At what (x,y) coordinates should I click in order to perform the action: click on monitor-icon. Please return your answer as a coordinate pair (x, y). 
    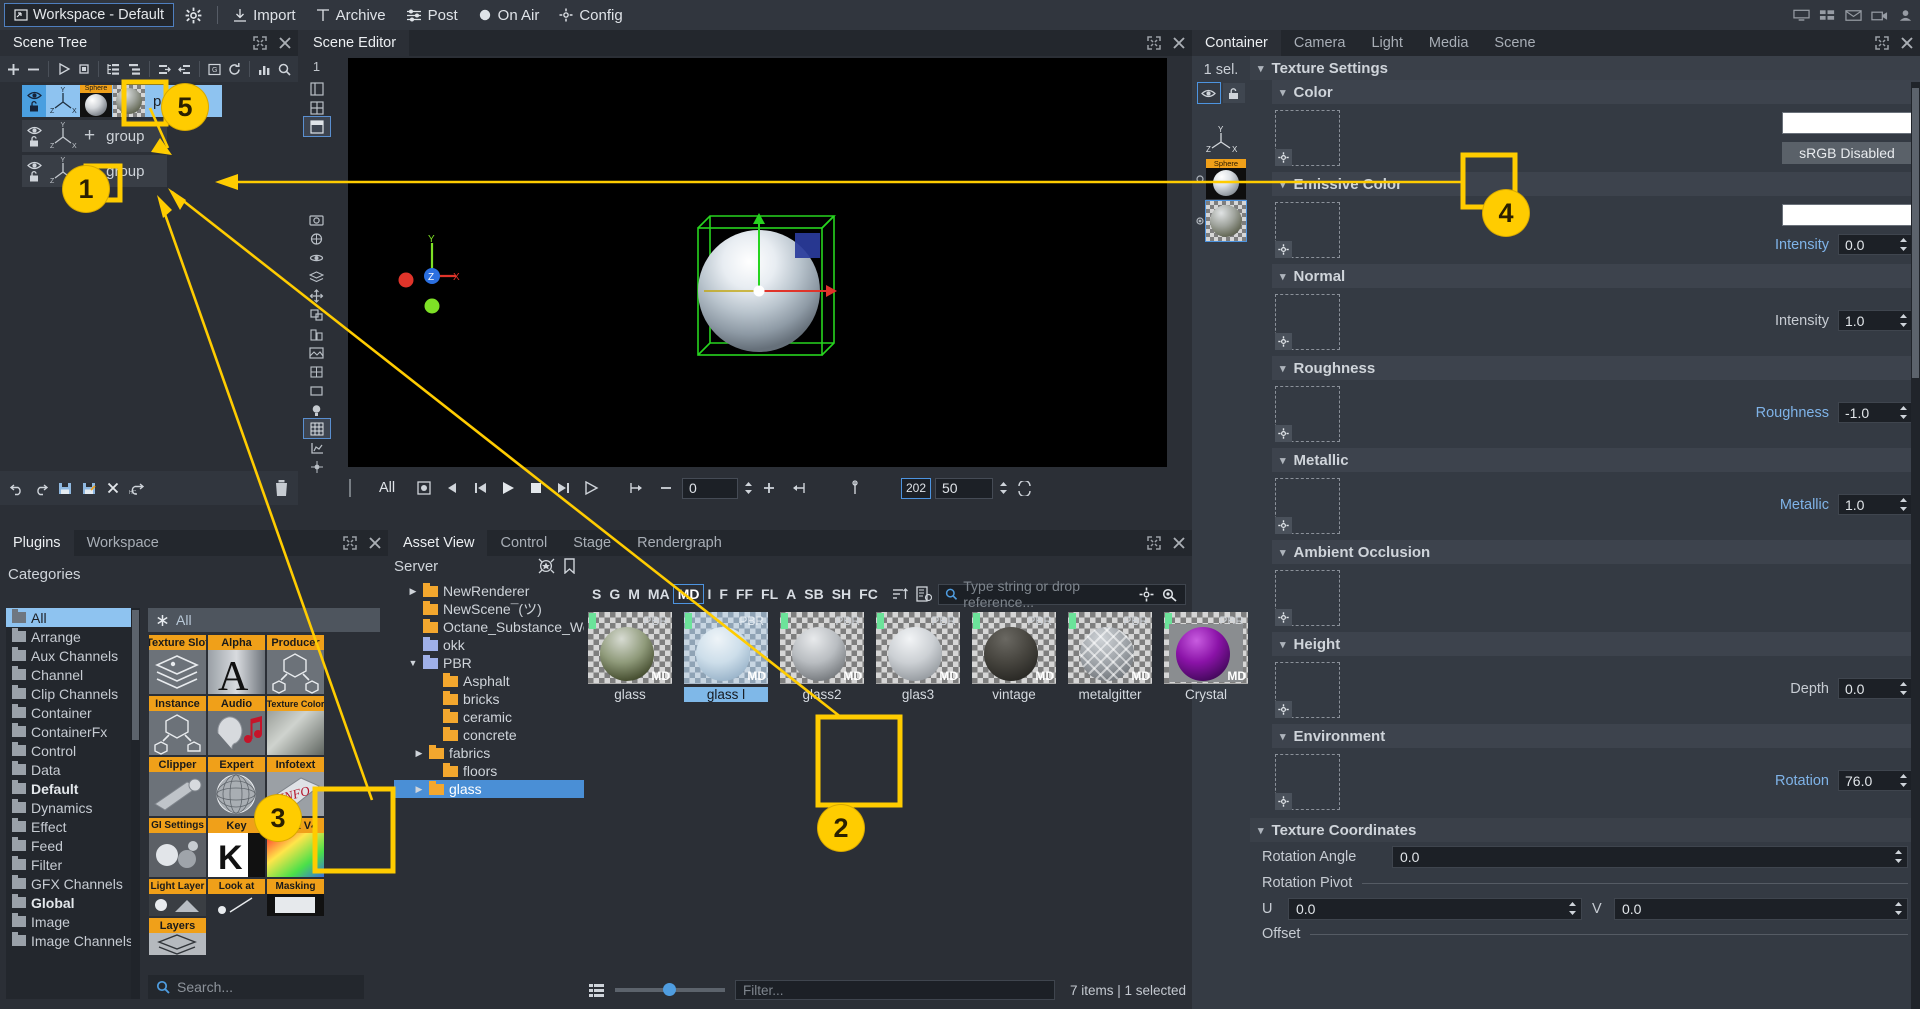
    Looking at the image, I should click on (1801, 15).